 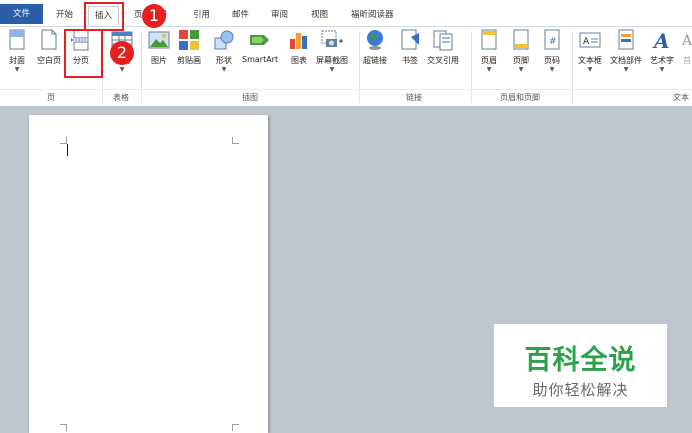 What do you see at coordinates (626, 60) in the screenshot?
I see `quick-parts-label: 文档部件` at bounding box center [626, 60].